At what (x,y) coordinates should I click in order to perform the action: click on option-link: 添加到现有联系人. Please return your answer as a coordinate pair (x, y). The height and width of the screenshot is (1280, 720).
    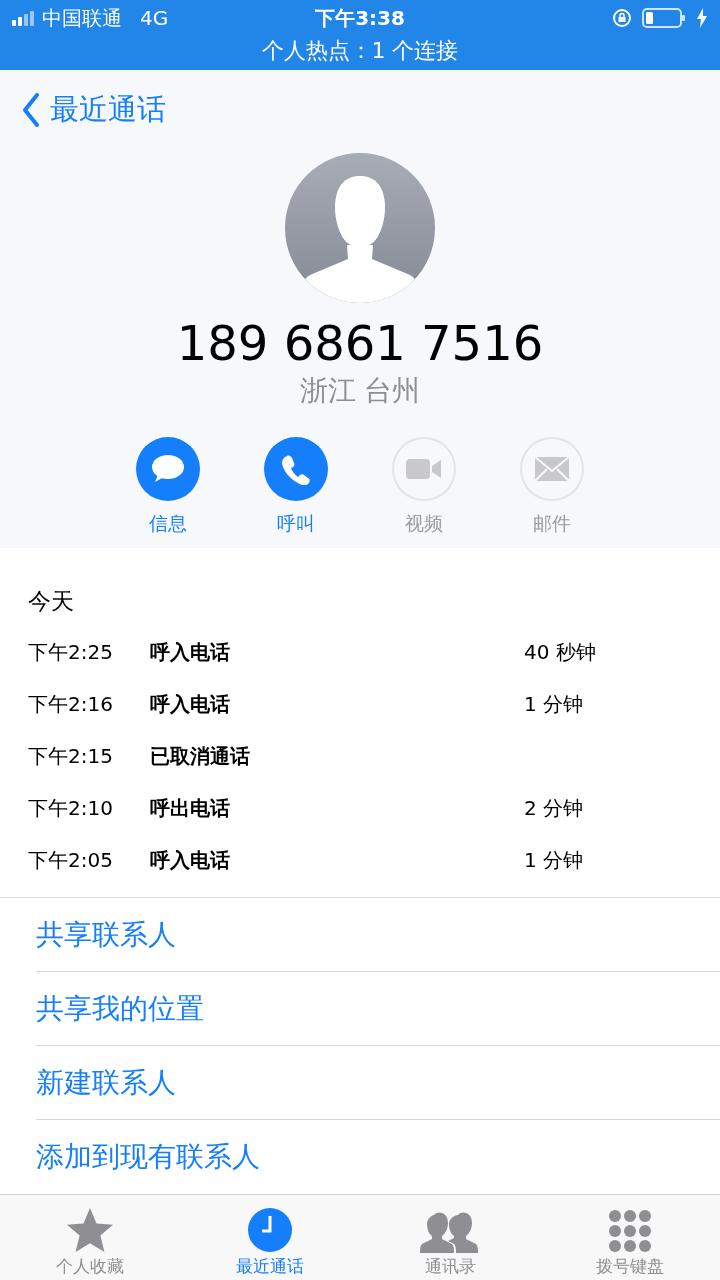
    Looking at the image, I should click on (148, 1157).